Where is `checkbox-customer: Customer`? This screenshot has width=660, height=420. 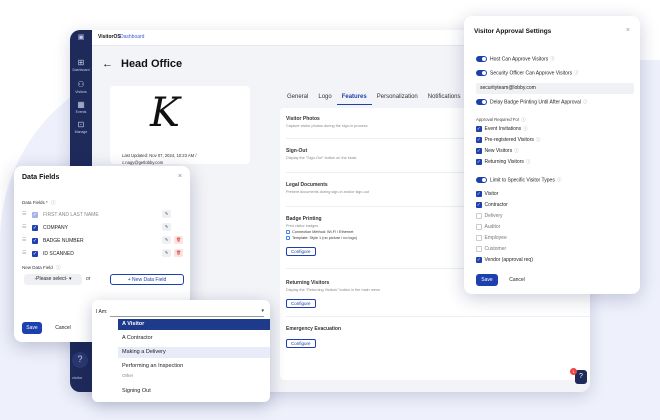
checkbox-customer: Customer is located at coordinates (491, 249).